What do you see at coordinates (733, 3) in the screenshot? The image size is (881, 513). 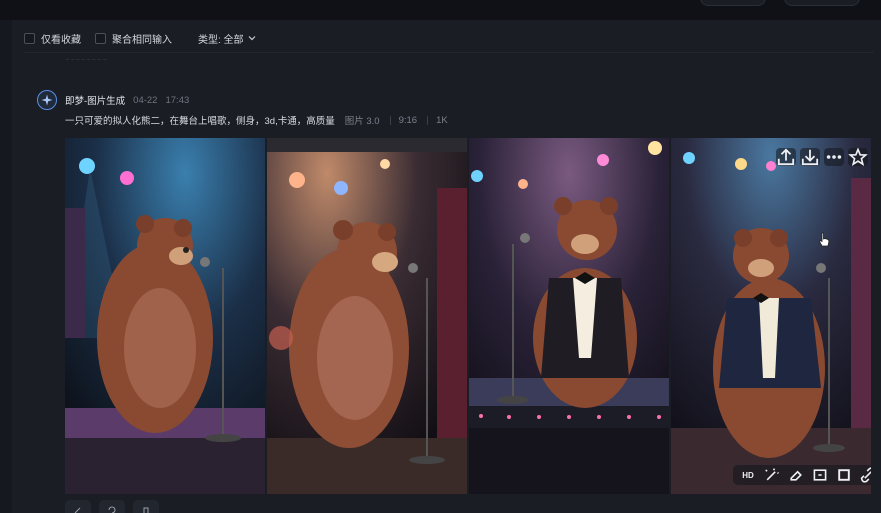 I see `top-button-left` at bounding box center [733, 3].